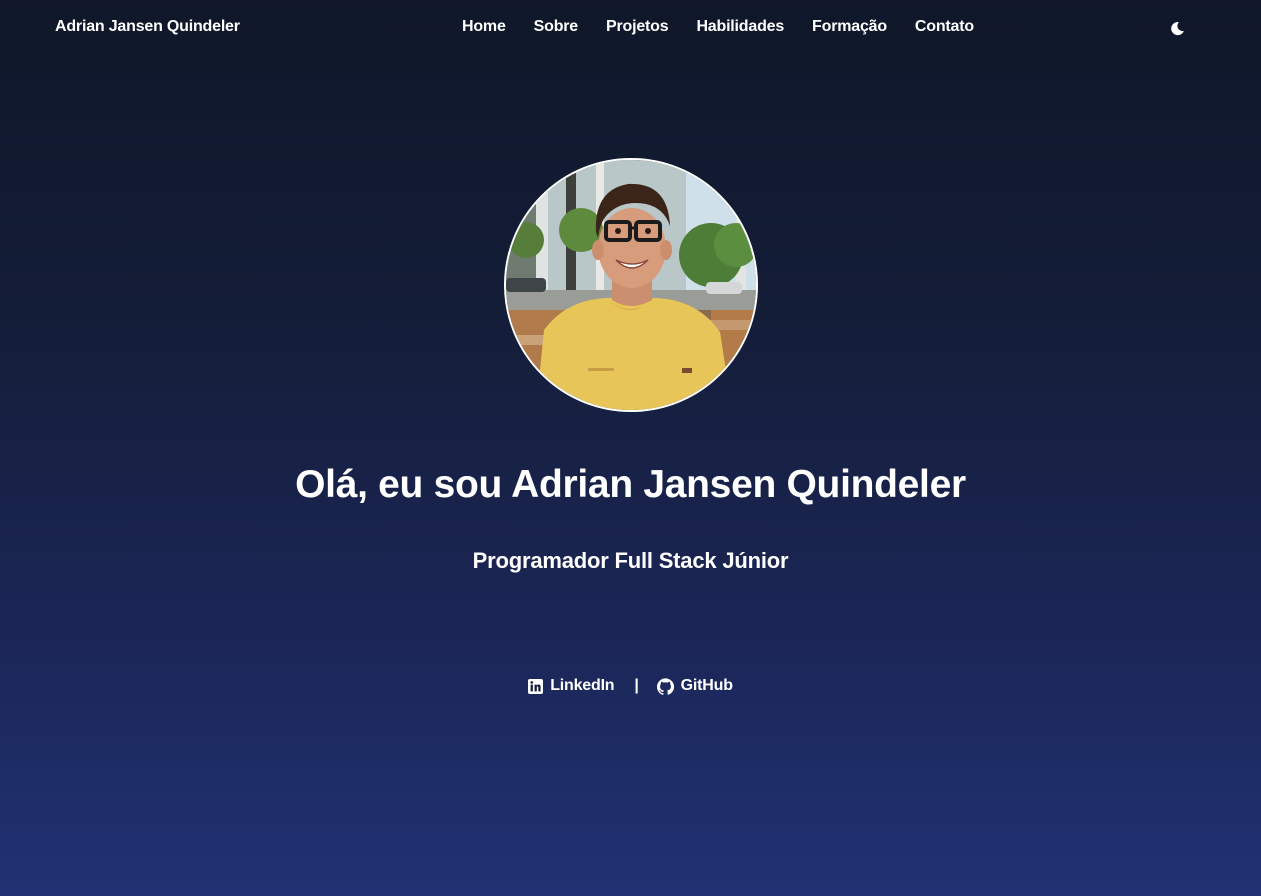  I want to click on nav-habilidades: Habilidades, so click(740, 27).